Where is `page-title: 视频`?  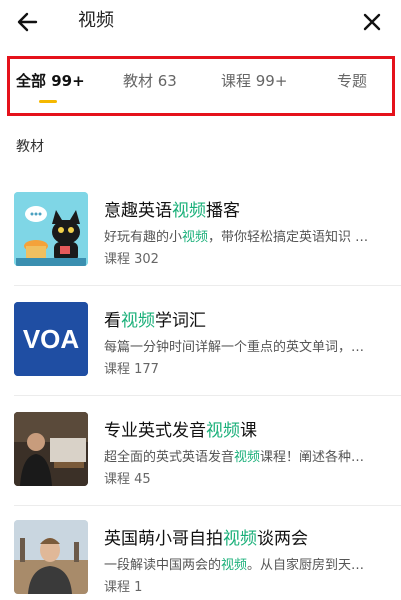
page-title: 视频 is located at coordinates (96, 20).